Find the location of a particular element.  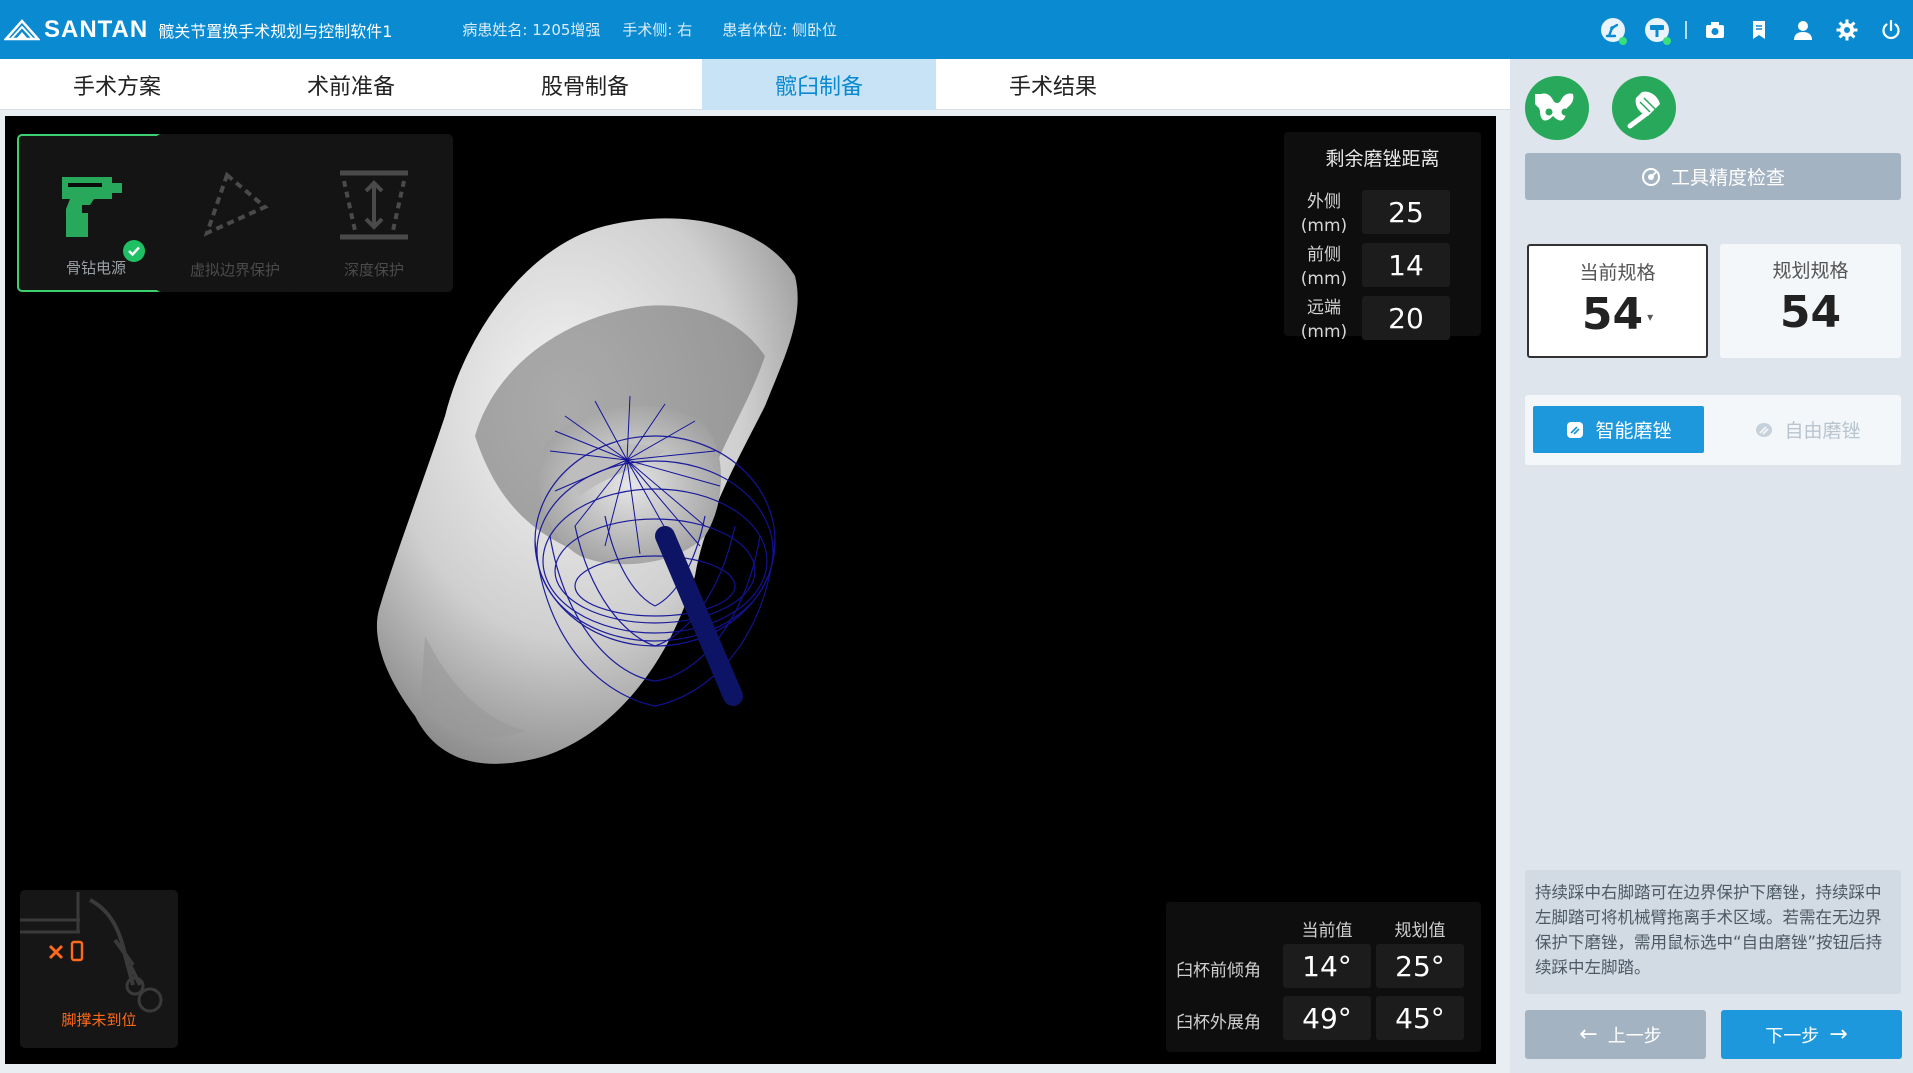

log-button is located at coordinates (1759, 29).